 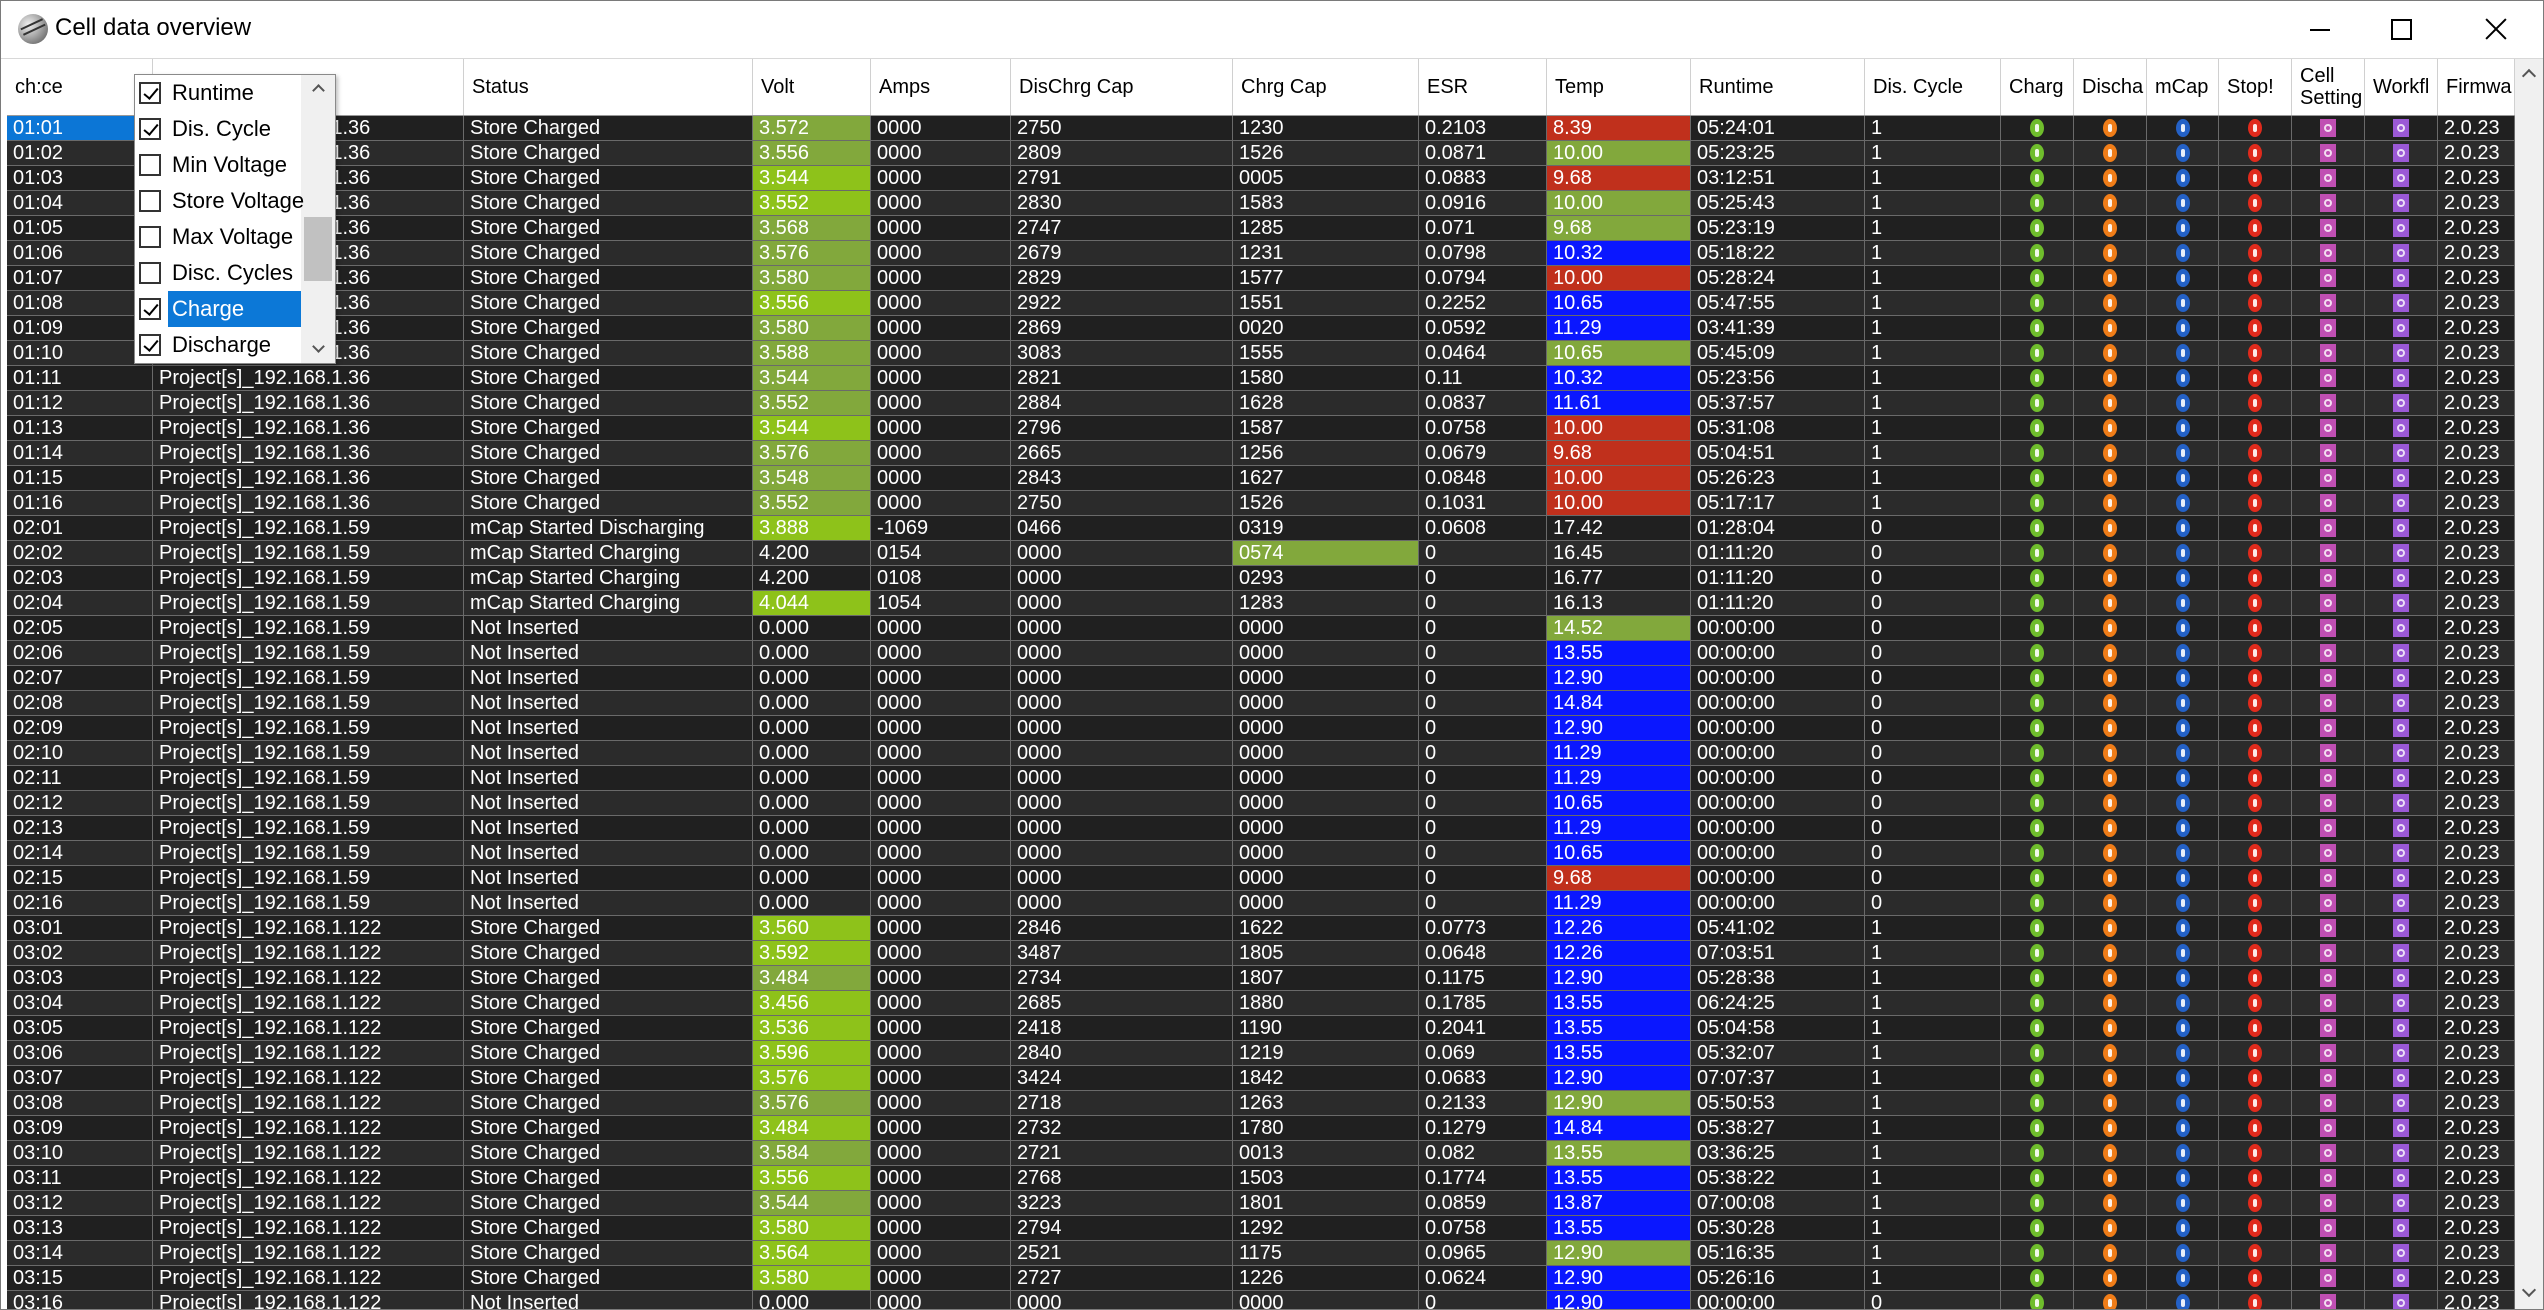 I want to click on esr-cell: 0.069, so click(x=1483, y=1053).